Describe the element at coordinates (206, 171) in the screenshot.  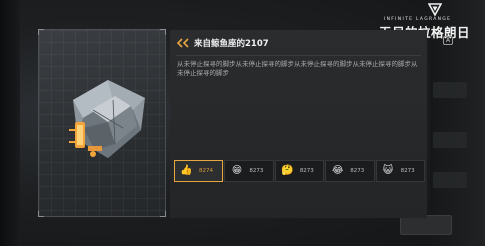
I see `reaction-count: 8274` at that location.